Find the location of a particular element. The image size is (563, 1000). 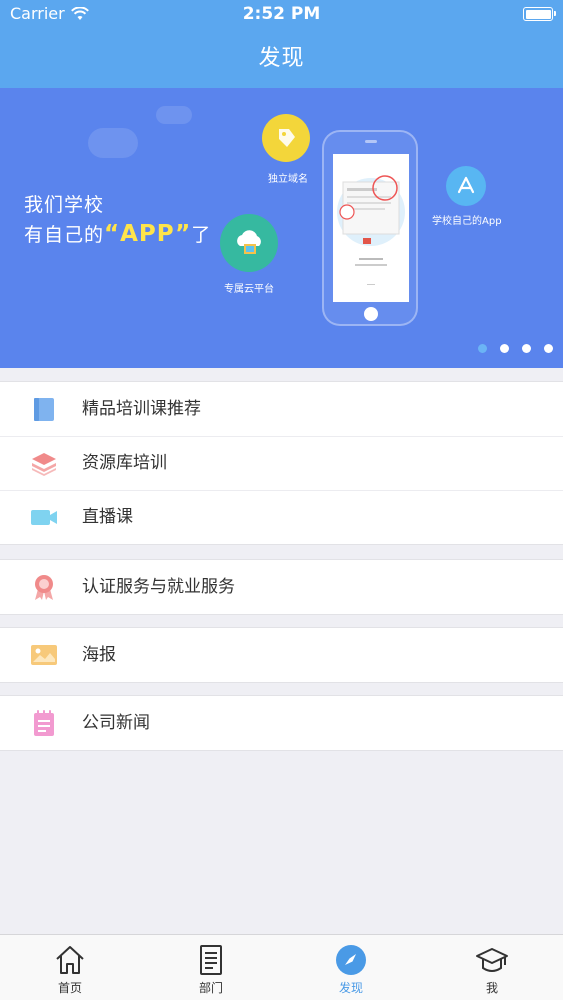

tab-label: 部门 is located at coordinates (210, 988).